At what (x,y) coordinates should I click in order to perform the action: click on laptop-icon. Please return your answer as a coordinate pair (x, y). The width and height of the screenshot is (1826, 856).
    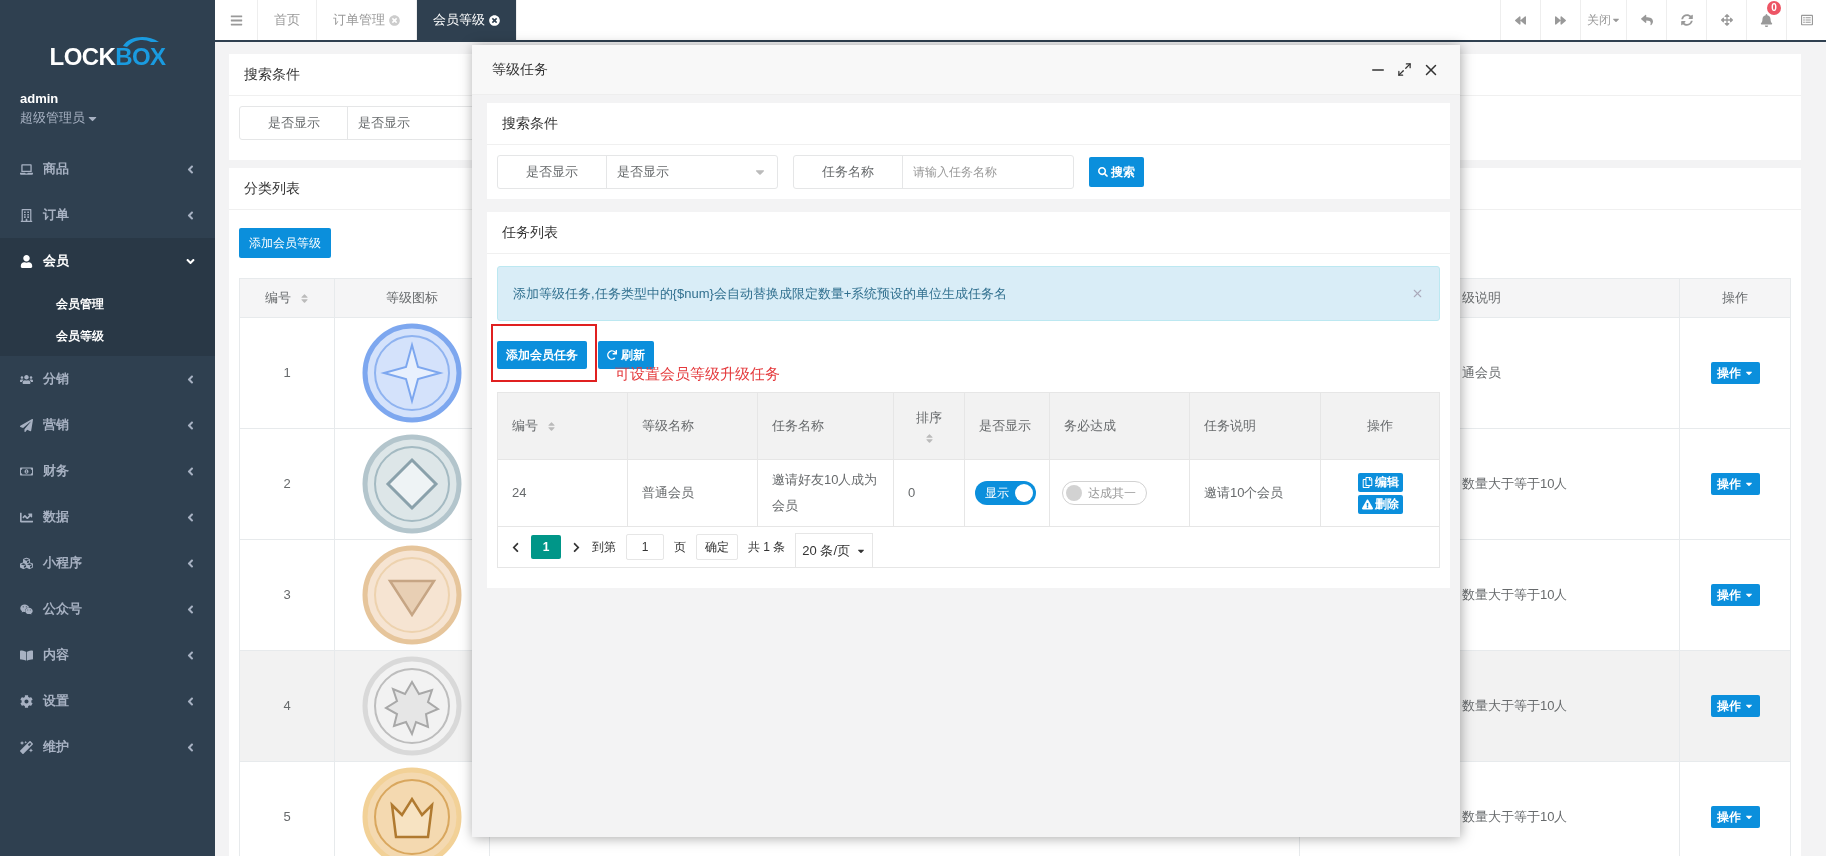
    Looking at the image, I should click on (26, 169).